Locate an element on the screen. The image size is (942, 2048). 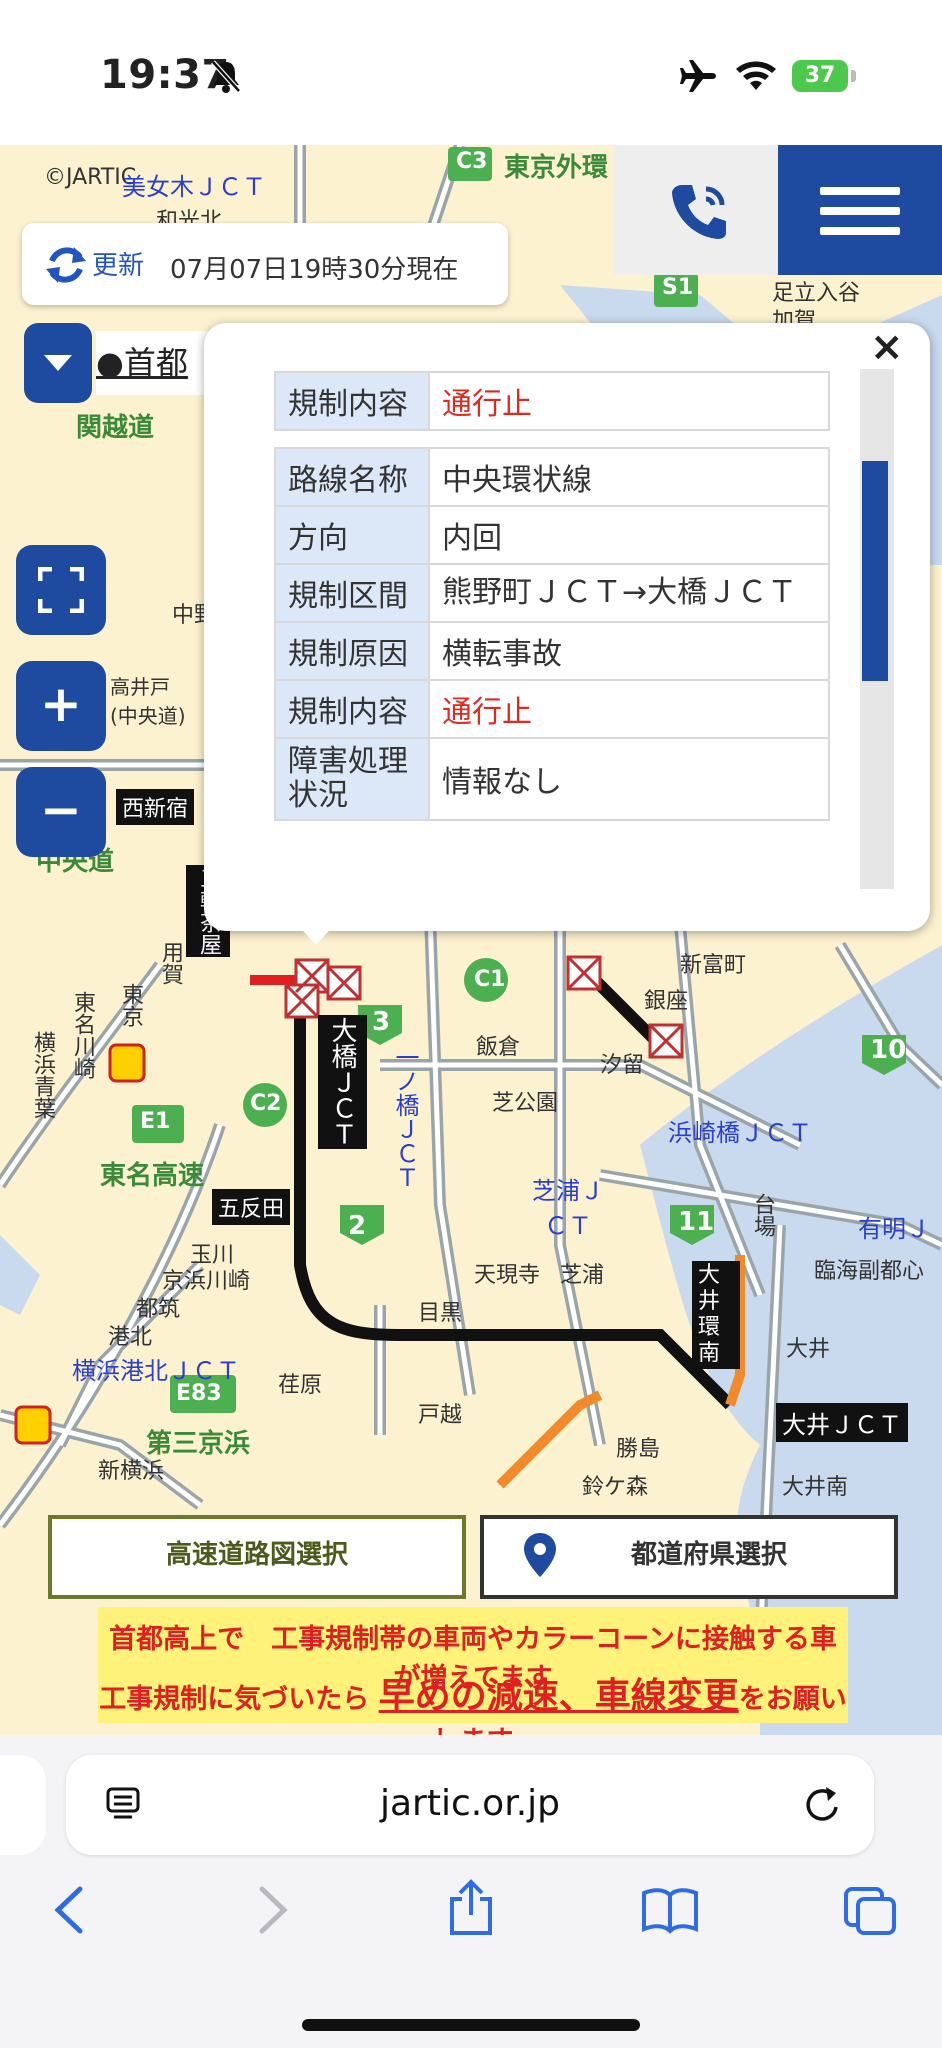
minus-icon: − is located at coordinates (61, 810).